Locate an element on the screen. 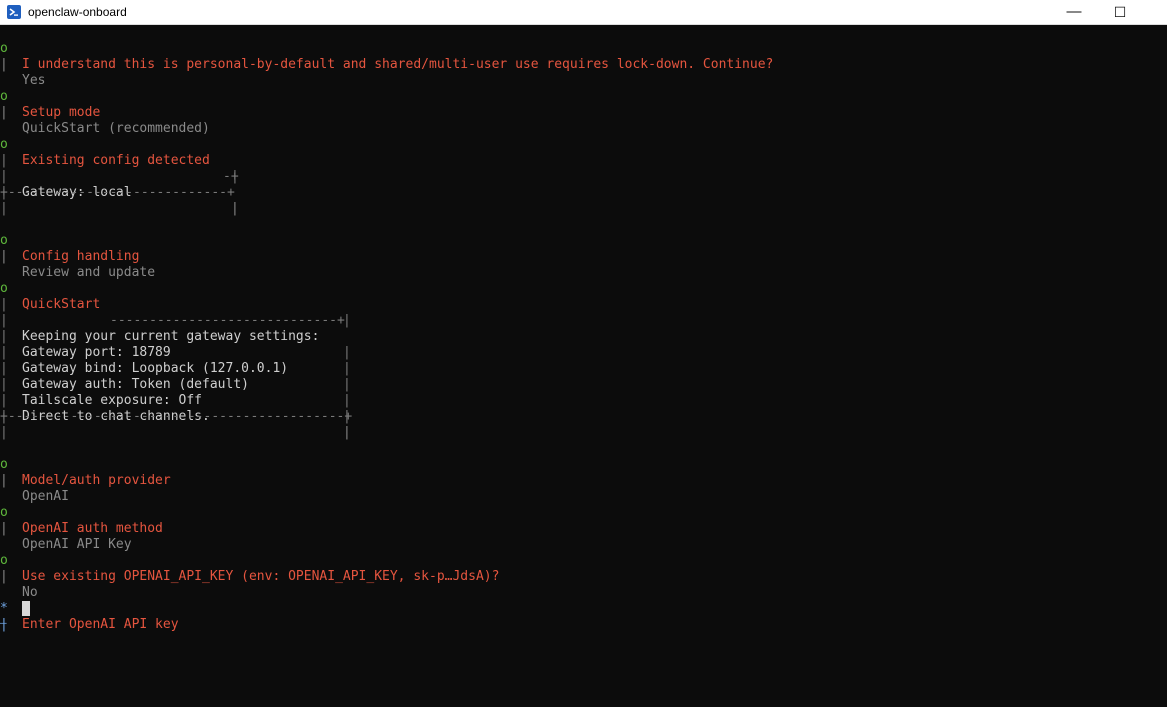 Image resolution: width=1167 pixels, height=707 pixels. minimize-button: — is located at coordinates (1074, 12).